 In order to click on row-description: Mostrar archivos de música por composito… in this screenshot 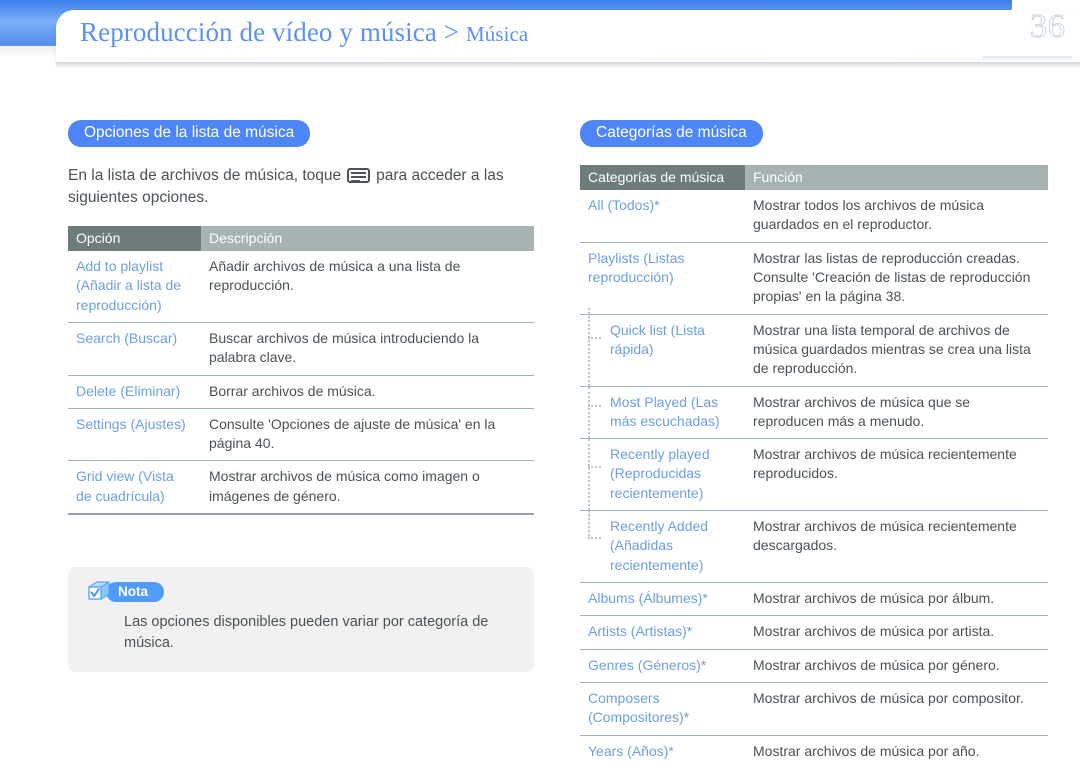, I will do `click(896, 709)`.